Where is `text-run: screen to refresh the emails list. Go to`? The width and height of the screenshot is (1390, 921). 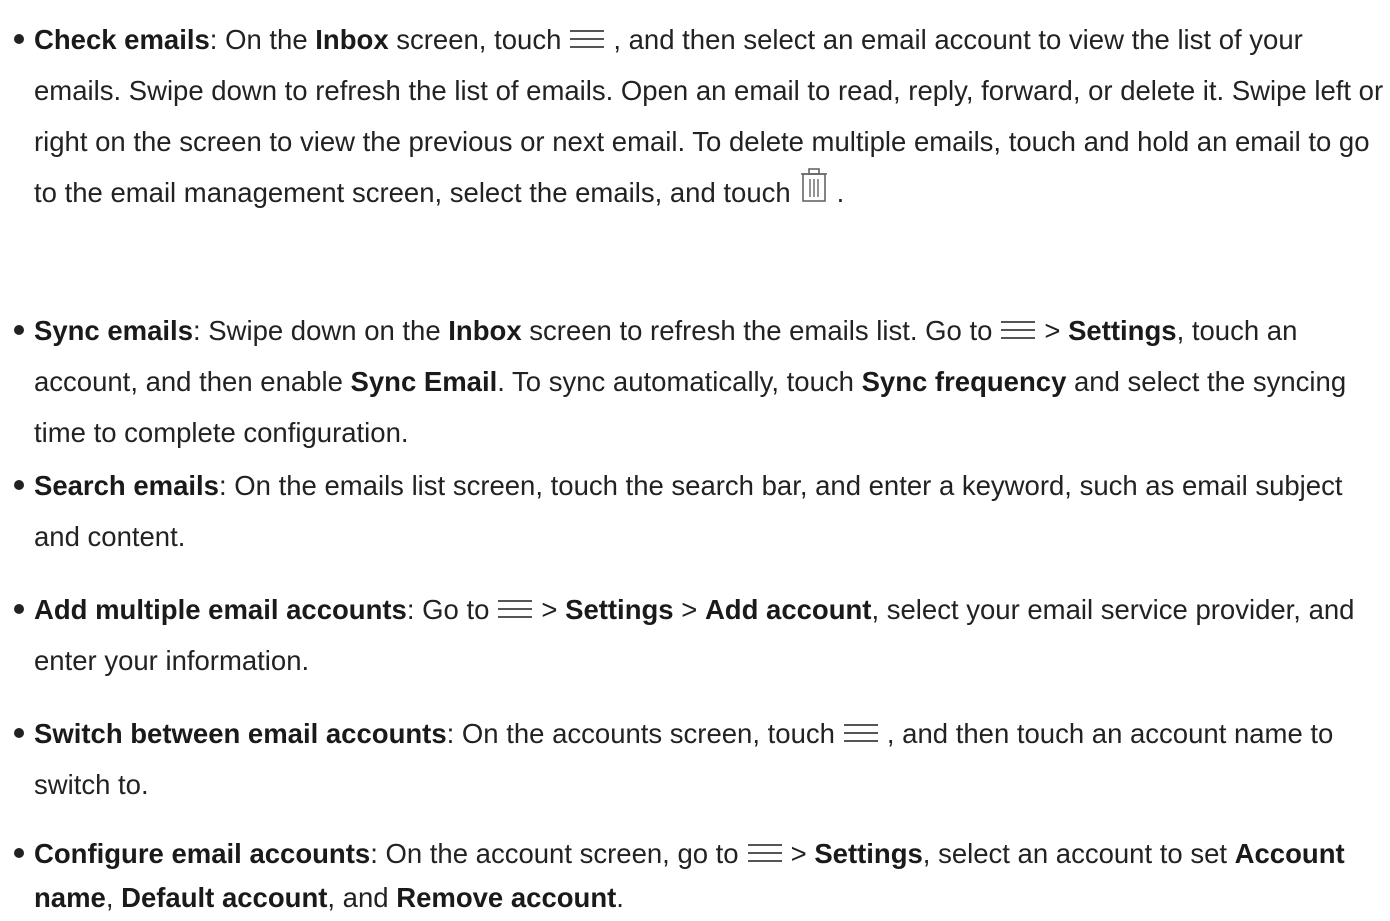 text-run: screen to refresh the emails list. Go to is located at coordinates (757, 330).